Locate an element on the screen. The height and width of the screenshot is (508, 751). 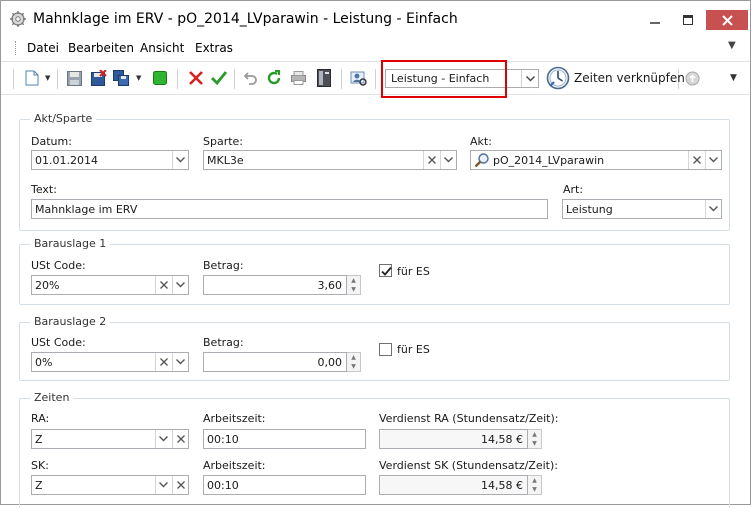
close-button is located at coordinates (727, 20).